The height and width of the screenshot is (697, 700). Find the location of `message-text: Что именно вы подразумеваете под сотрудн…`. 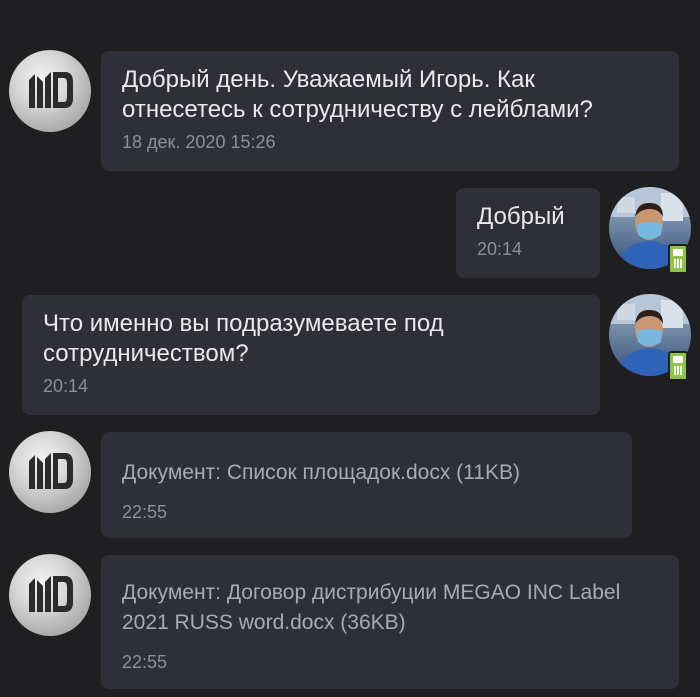

message-text: Что именно вы подразумеваете под сотрудн… is located at coordinates (247, 338).